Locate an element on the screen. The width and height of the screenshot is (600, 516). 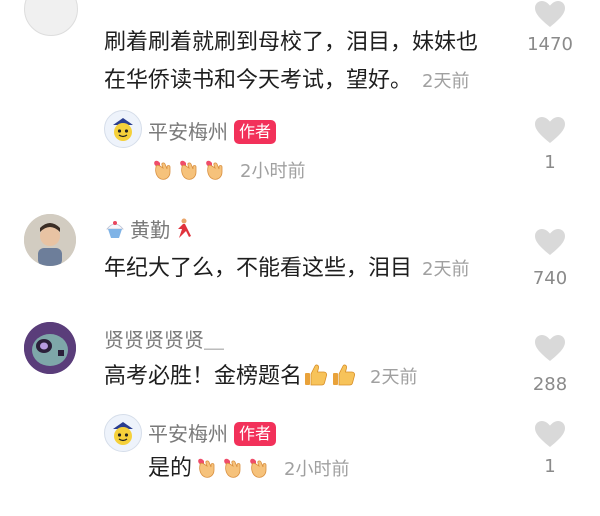
comment-text-line: 年纪大了么，不能看这些，泪目 is located at coordinates (258, 268).